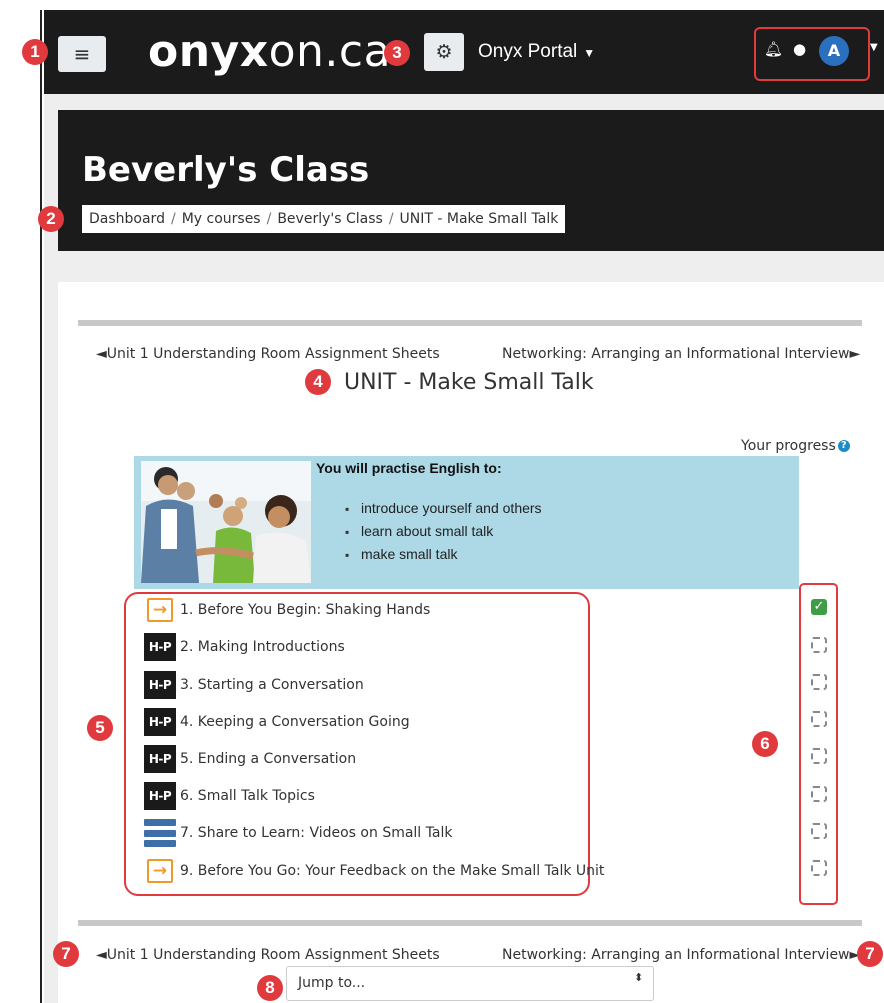  What do you see at coordinates (298, 833) in the screenshot?
I see `activity-item: 7. Share to Learn: Videos on Small Talk` at bounding box center [298, 833].